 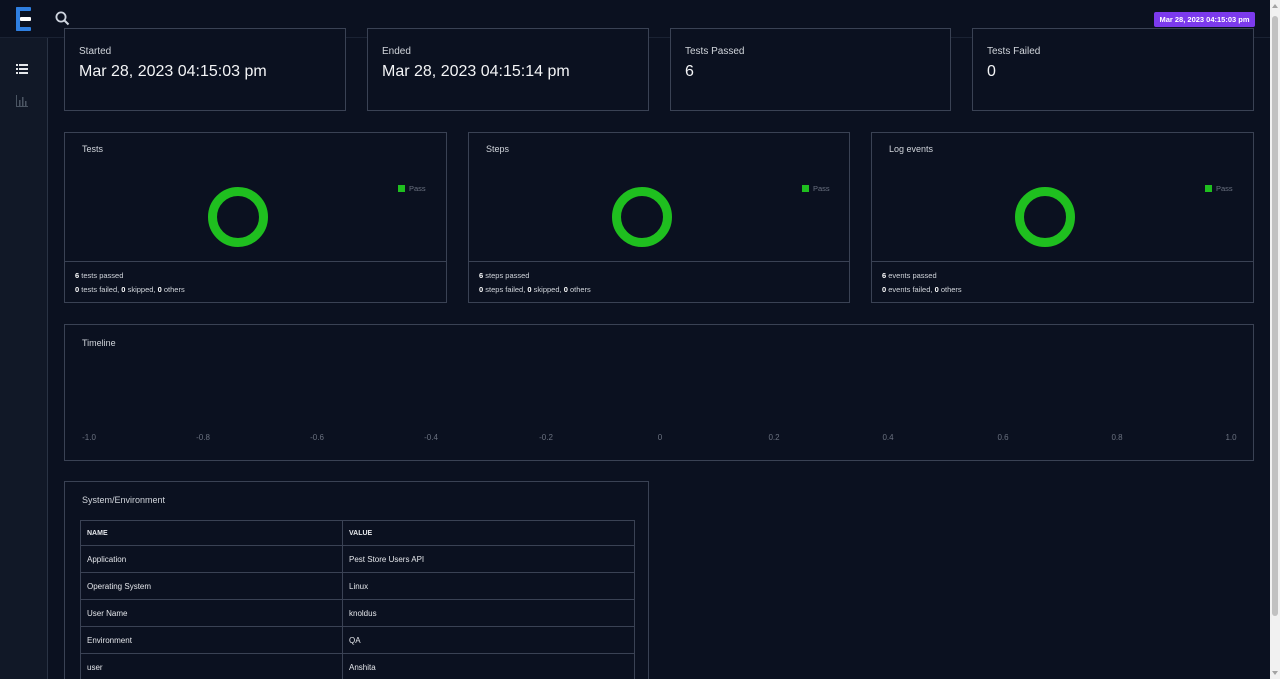 I want to click on card-title: Steps, so click(x=498, y=149).